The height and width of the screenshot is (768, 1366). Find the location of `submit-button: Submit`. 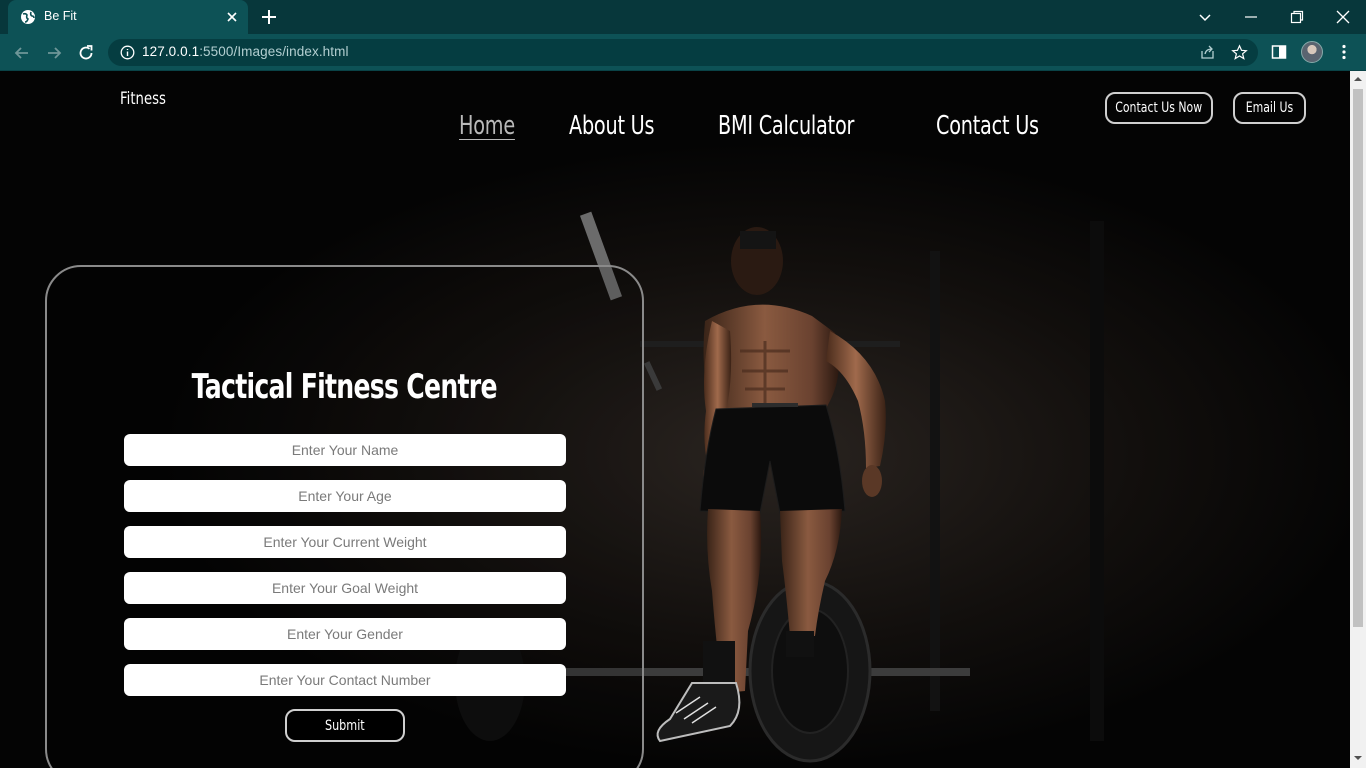

submit-button: Submit is located at coordinates (345, 725).